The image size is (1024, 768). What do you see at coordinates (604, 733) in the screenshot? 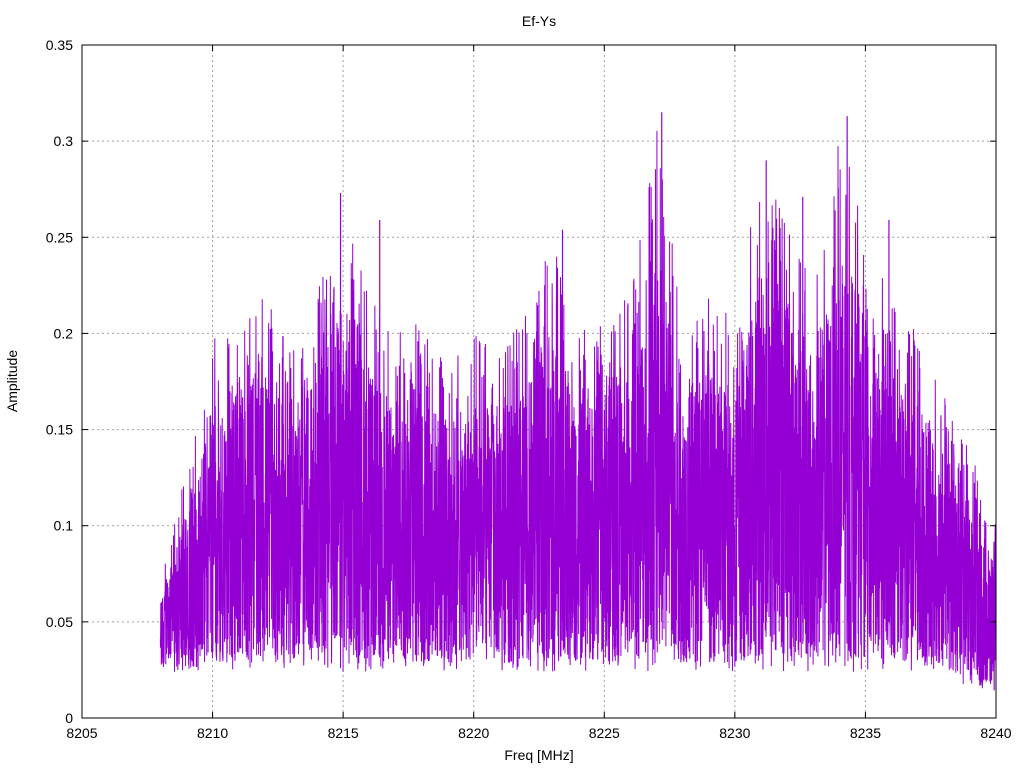
I see `x-tick-label: 8225` at bounding box center [604, 733].